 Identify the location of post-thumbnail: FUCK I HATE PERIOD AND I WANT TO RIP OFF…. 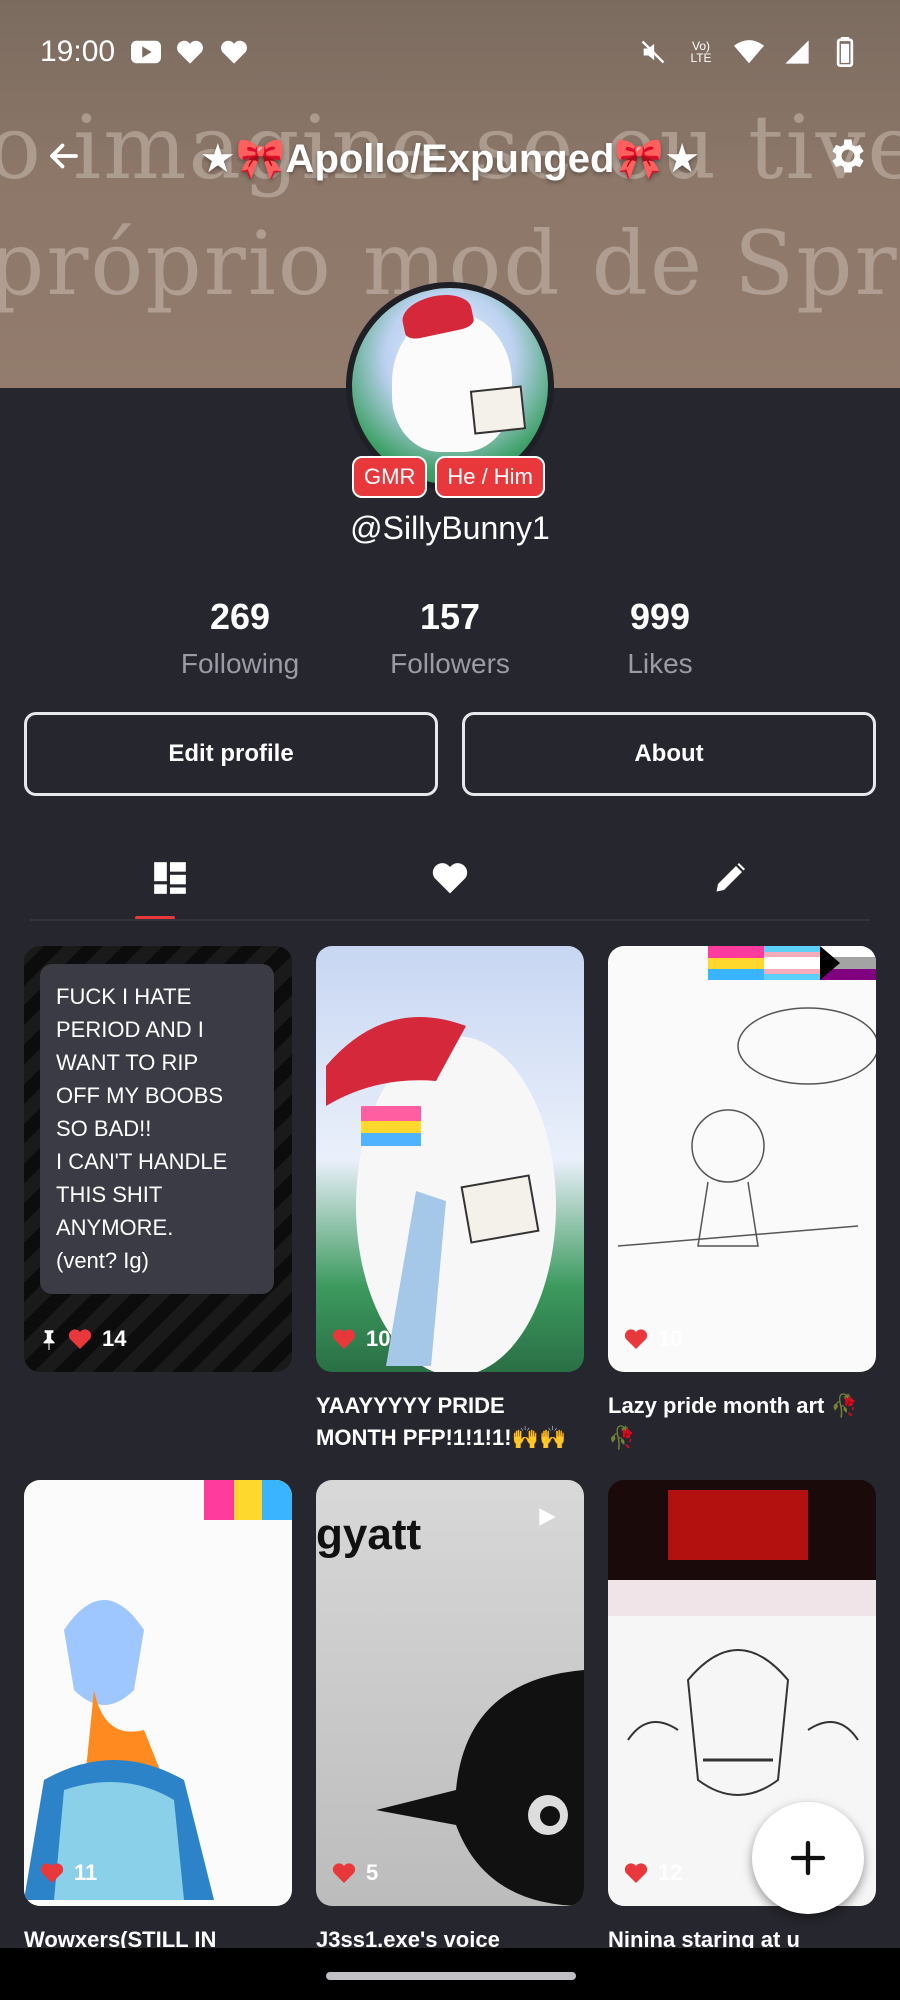
(158, 1159).